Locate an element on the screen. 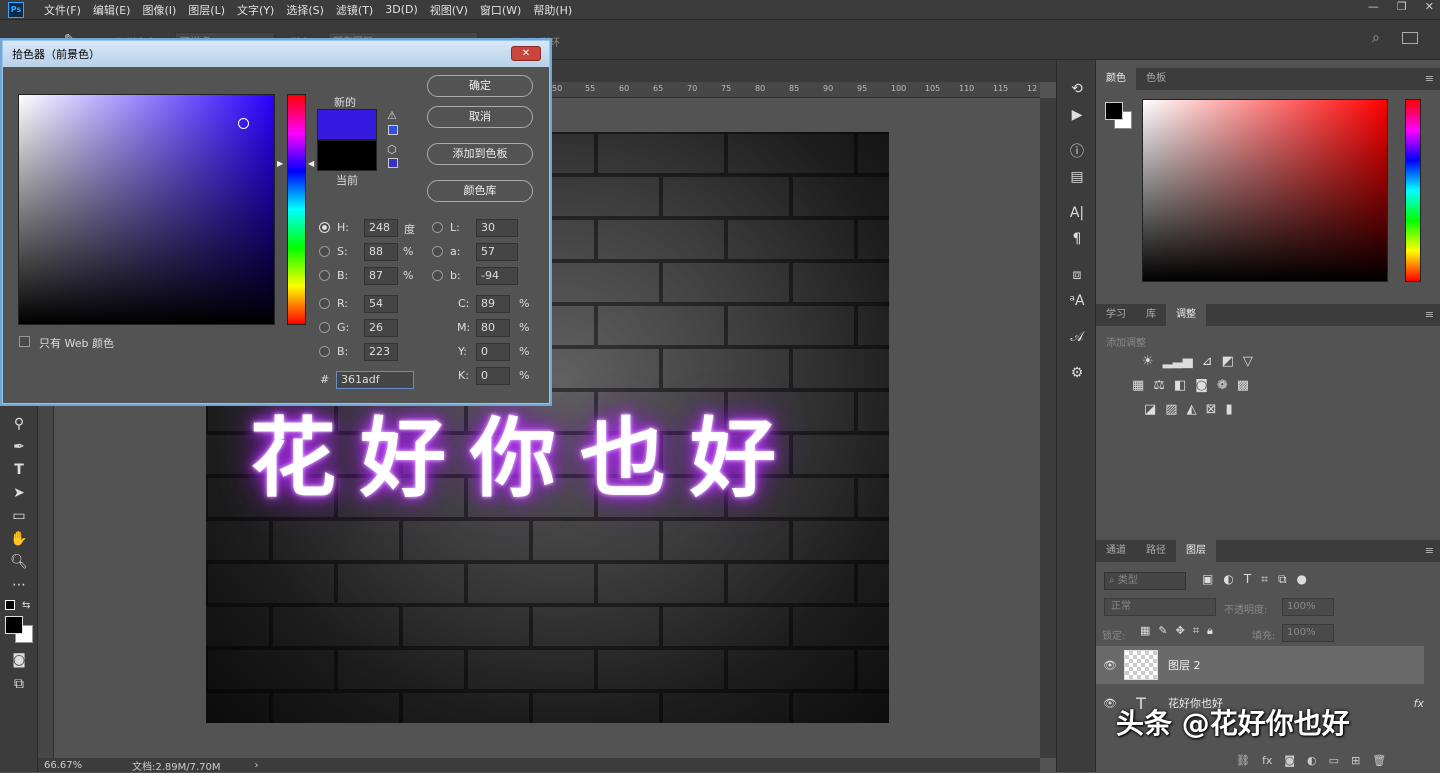  brightness-icon: ☀ is located at coordinates (1148, 361).